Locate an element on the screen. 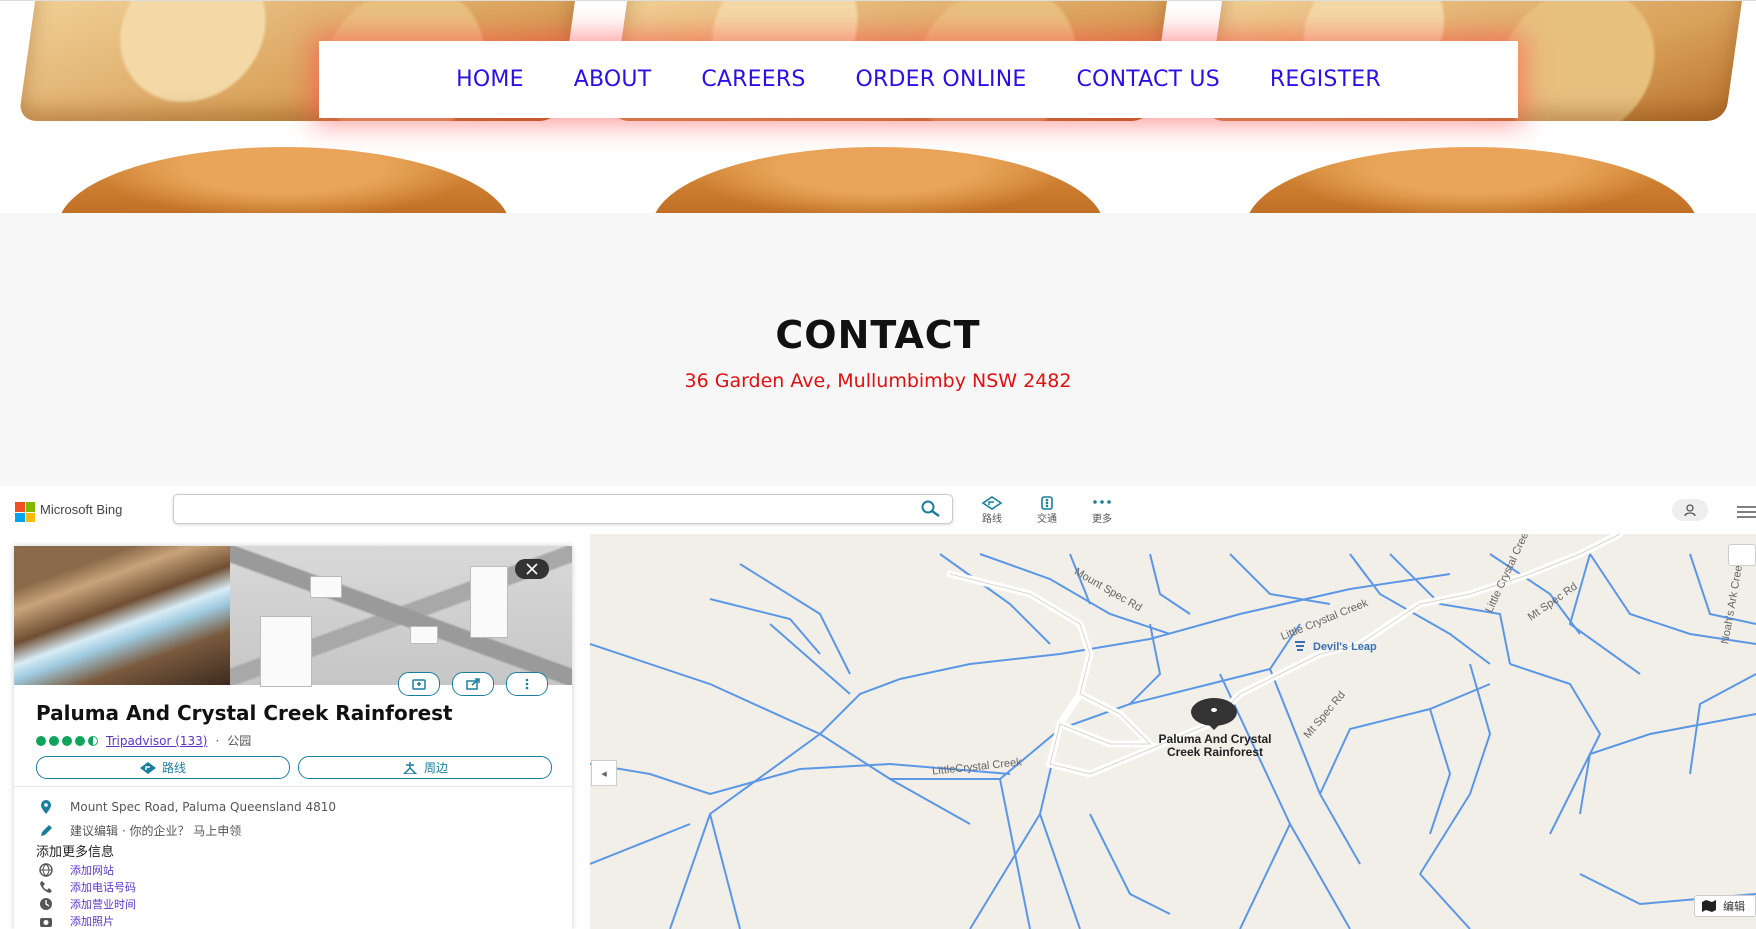 This screenshot has height=929, width=1756. more-icon is located at coordinates (1102, 502).